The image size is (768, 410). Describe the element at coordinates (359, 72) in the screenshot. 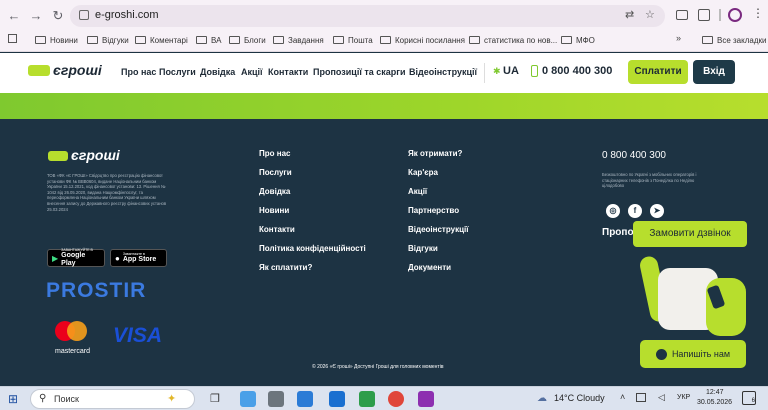

I see `nav-complaints: Пропозиції та скарги` at that location.